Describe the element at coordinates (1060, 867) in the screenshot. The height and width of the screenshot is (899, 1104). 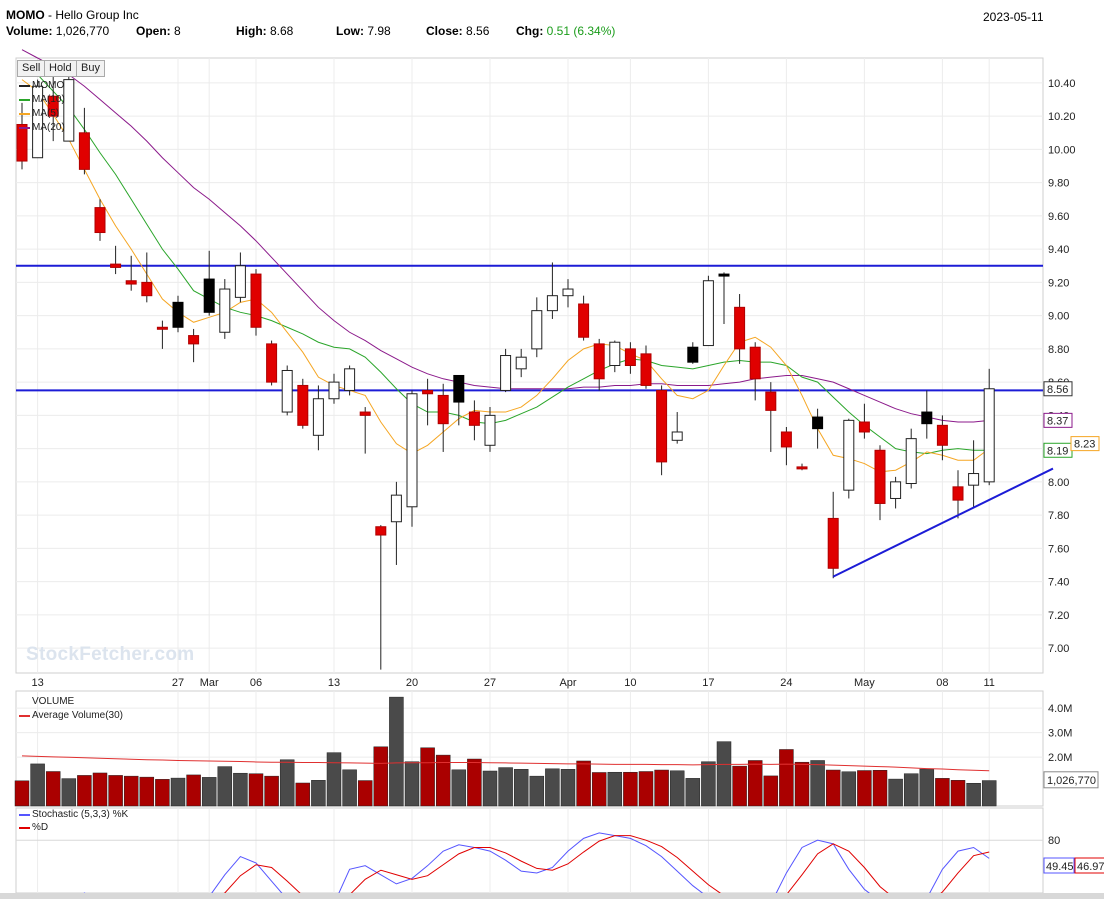
I see `stoch-label-text: 49.45` at that location.